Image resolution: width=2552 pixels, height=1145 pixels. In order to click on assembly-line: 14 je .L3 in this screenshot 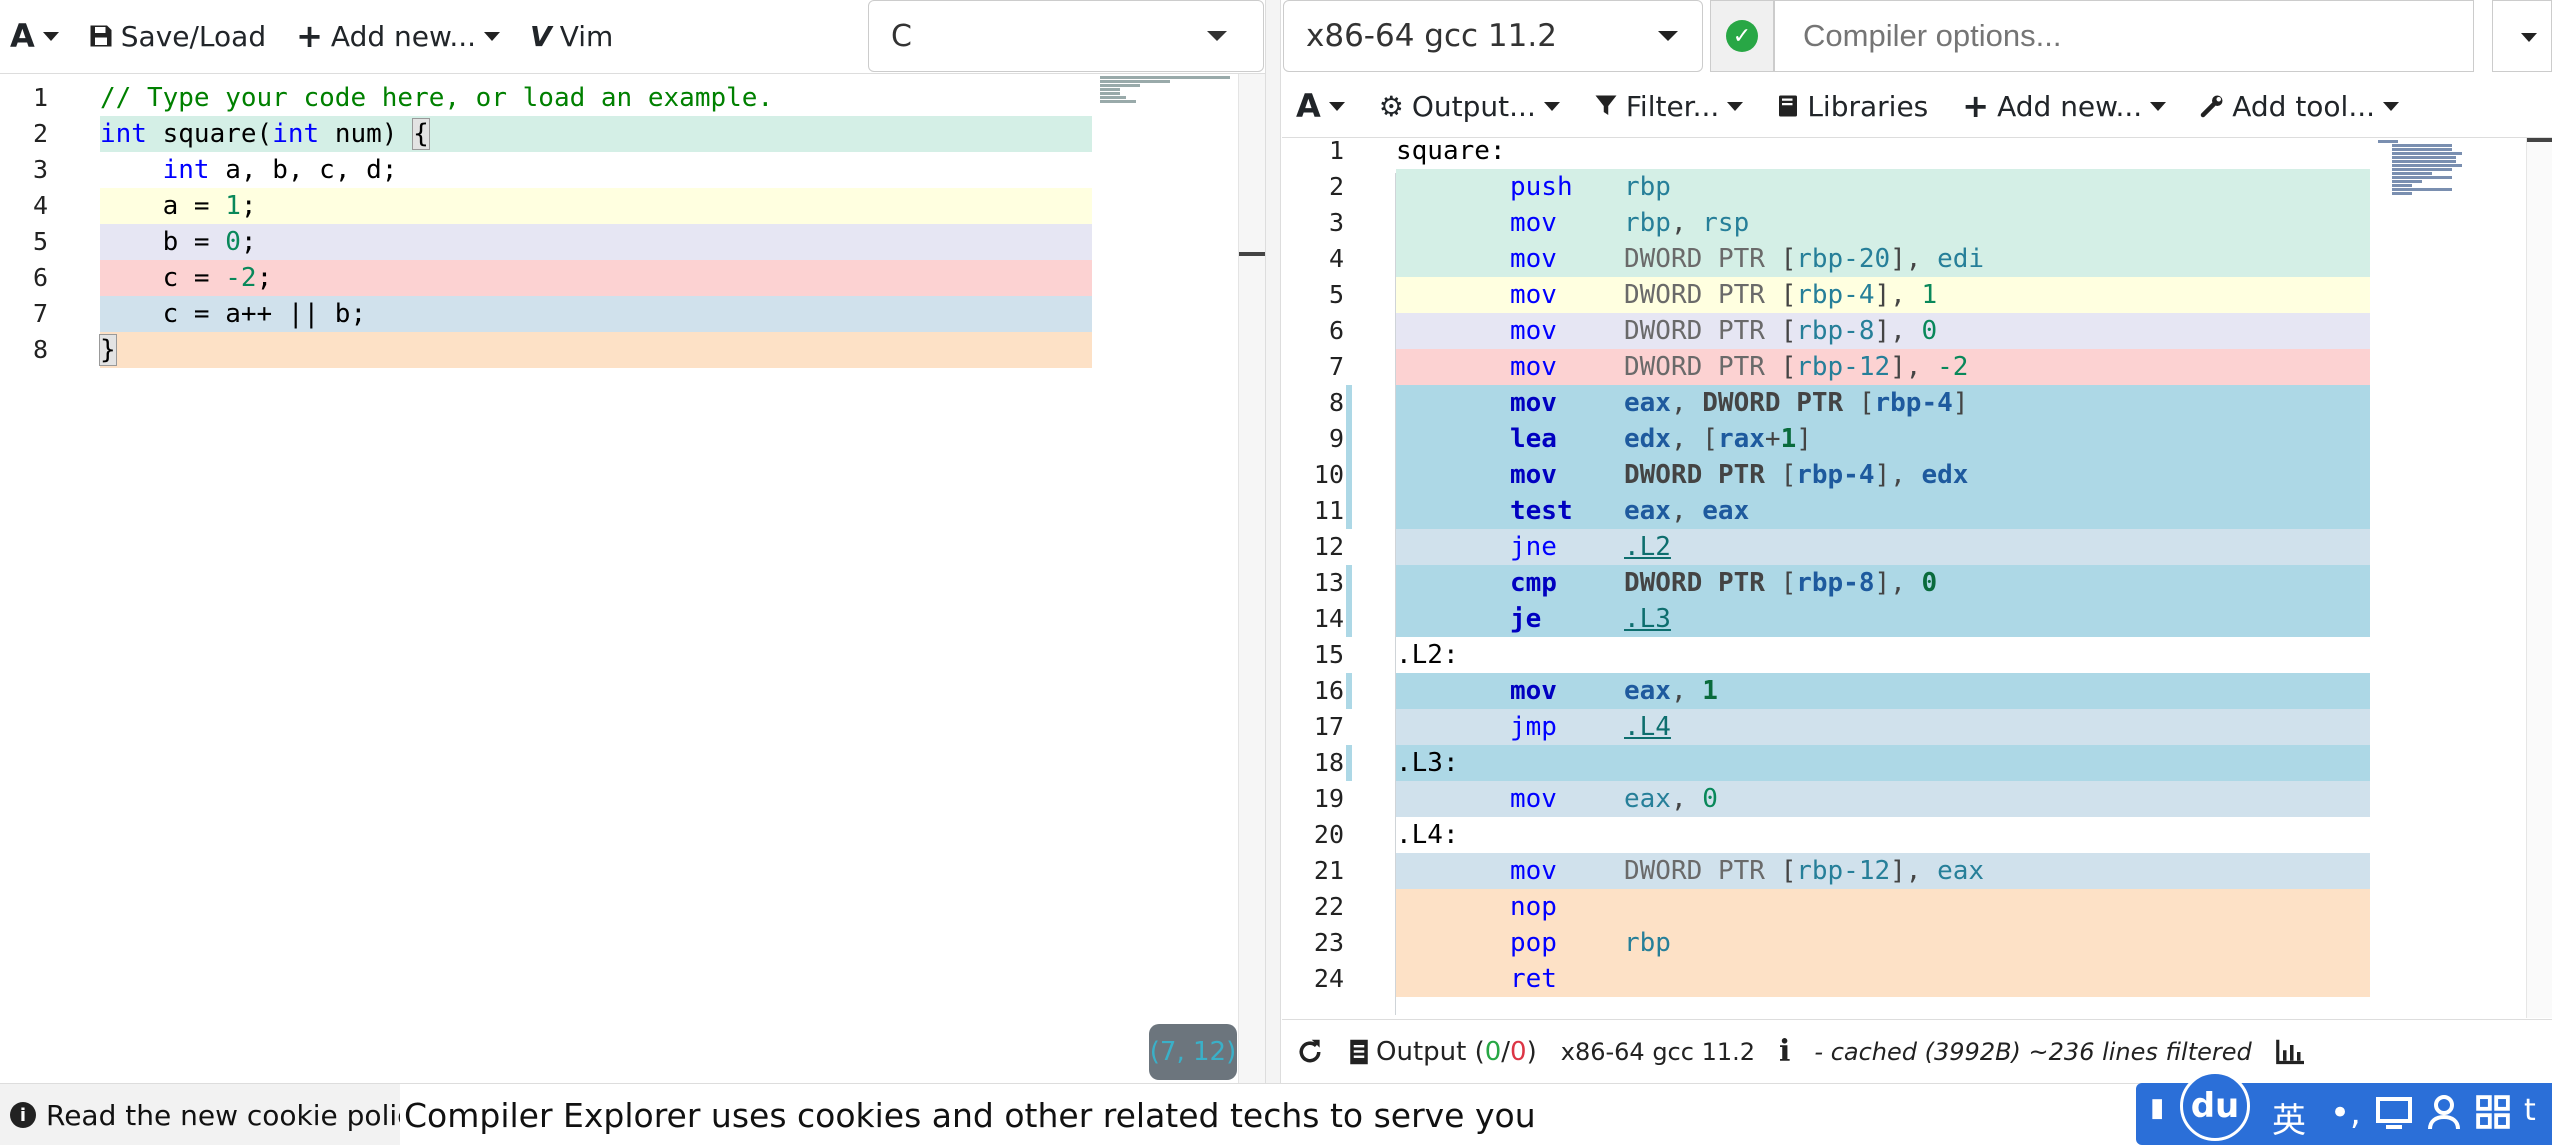, I will do `click(1832, 619)`.